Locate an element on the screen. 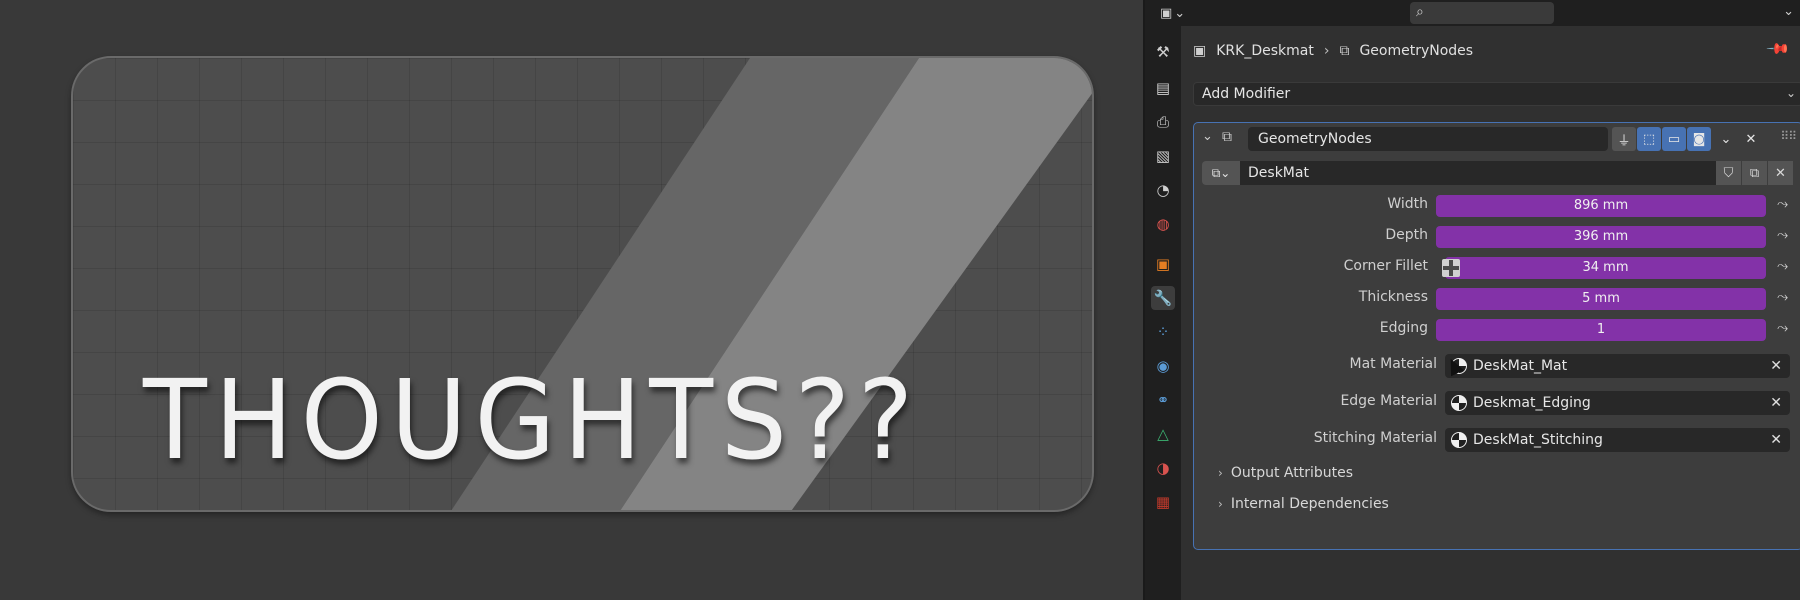  property-row-edge-material: Edge Material Deskmat_Edging ✕ is located at coordinates (1497, 403).